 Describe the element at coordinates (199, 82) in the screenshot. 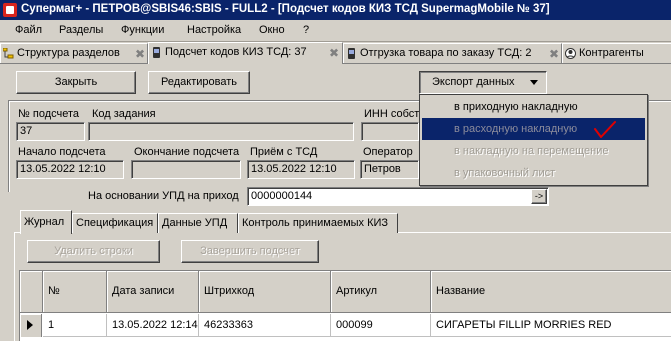

I see `edit-button: Редактировать` at that location.